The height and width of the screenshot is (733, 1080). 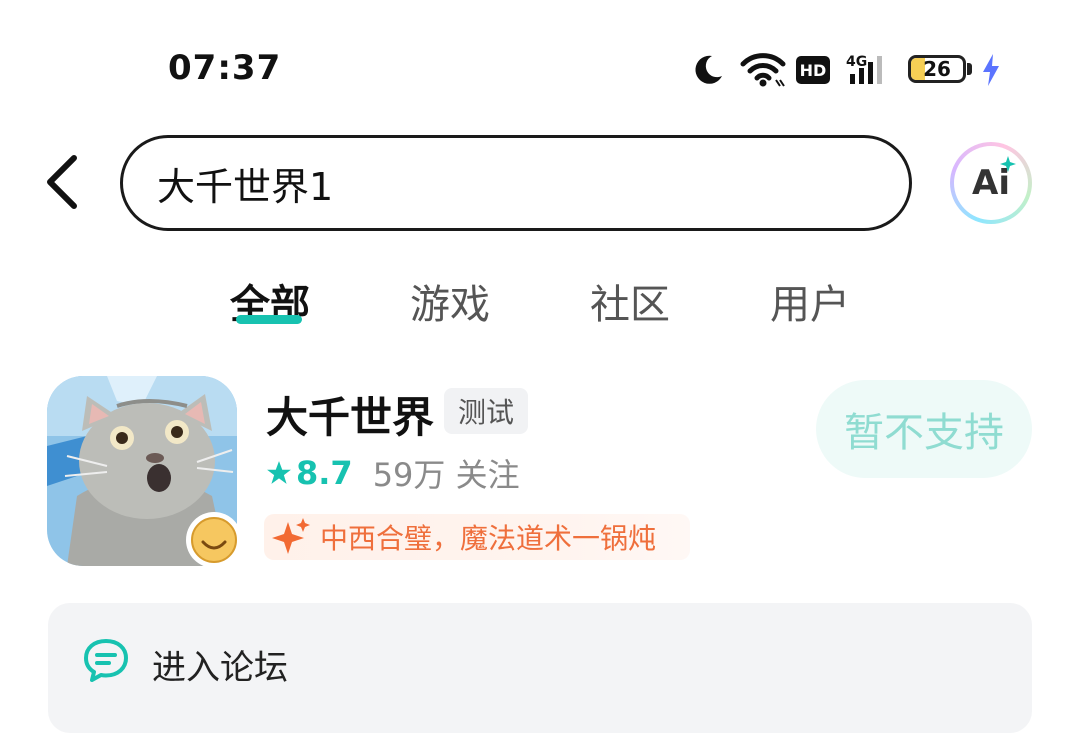 I want to click on unsupported-button: 暂不支持, so click(x=924, y=429).